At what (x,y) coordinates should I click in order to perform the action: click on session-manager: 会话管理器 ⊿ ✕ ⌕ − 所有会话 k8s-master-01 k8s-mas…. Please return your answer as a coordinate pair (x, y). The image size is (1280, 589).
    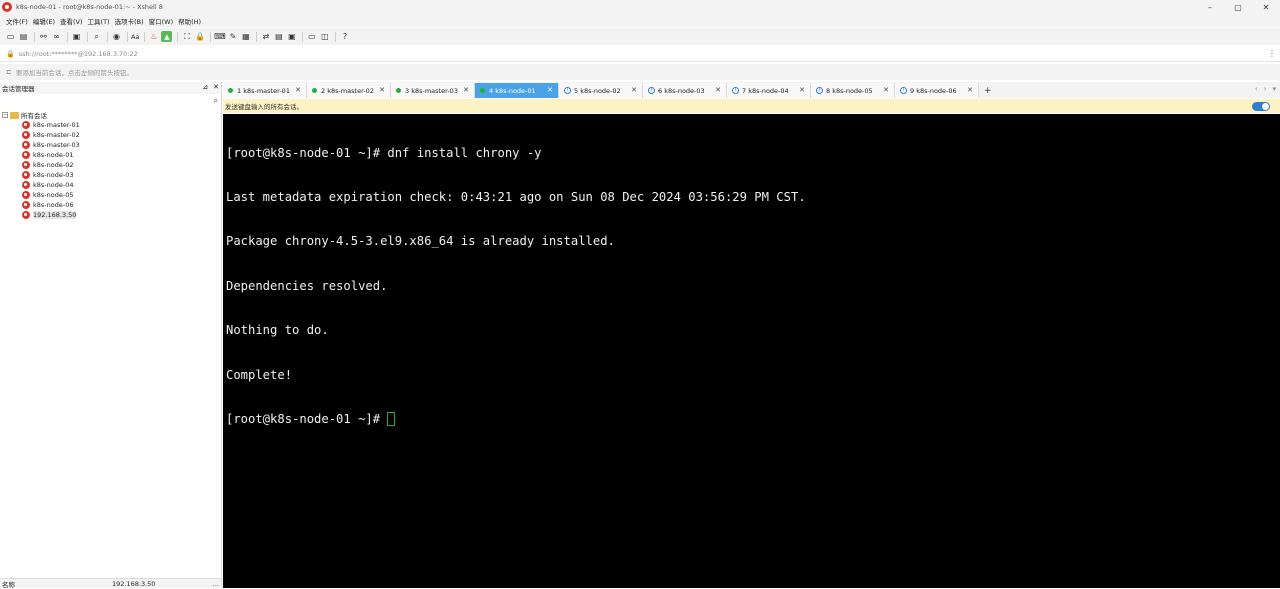
    Looking at the image, I should click on (111, 335).